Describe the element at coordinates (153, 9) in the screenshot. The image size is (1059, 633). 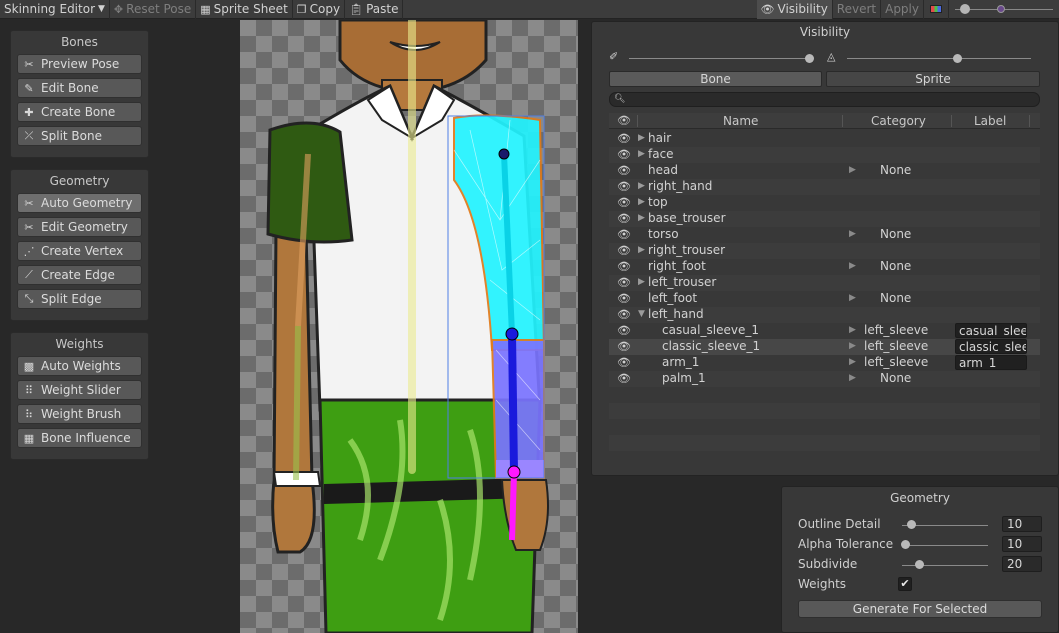
I see `reset-pose-button: ✥ Reset Pose` at that location.